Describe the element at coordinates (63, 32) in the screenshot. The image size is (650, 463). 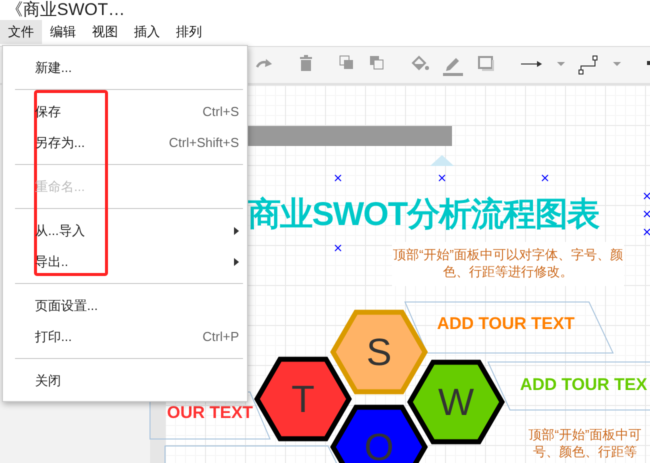
I see `menu-bar-item: 编辑` at that location.